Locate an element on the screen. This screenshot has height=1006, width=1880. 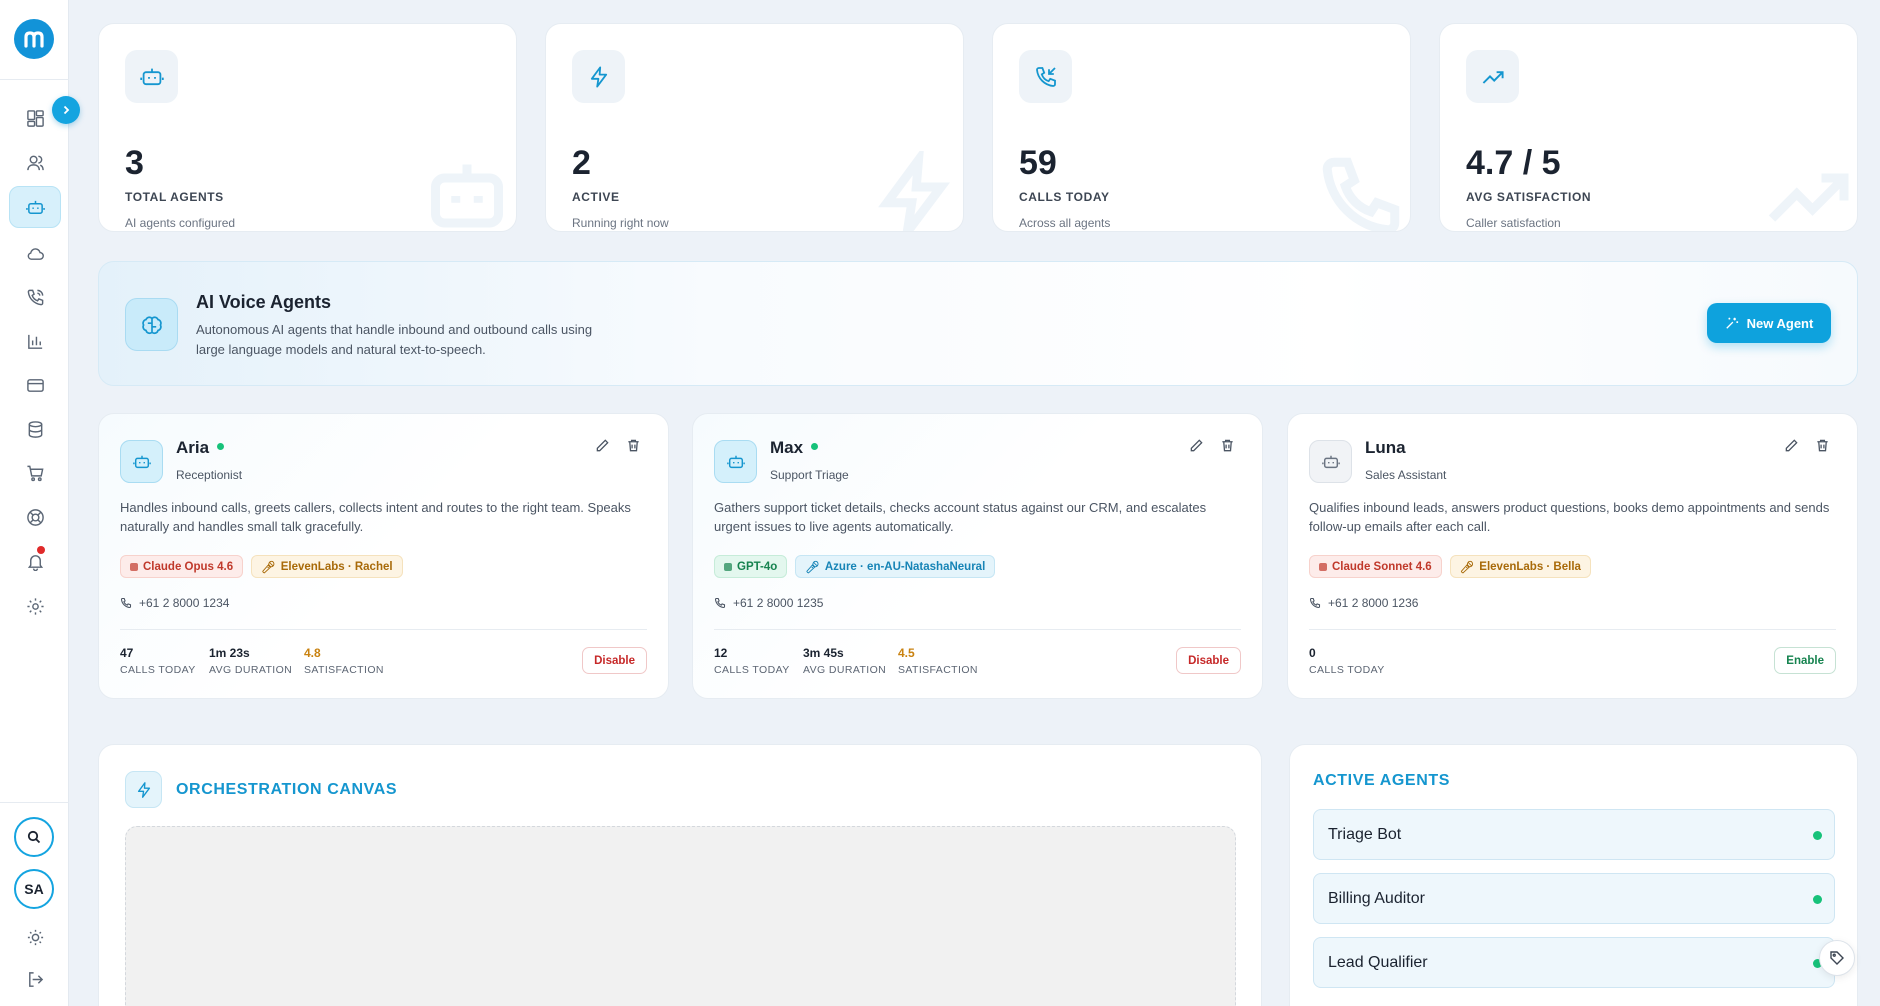
tag-button is located at coordinates (1837, 958).